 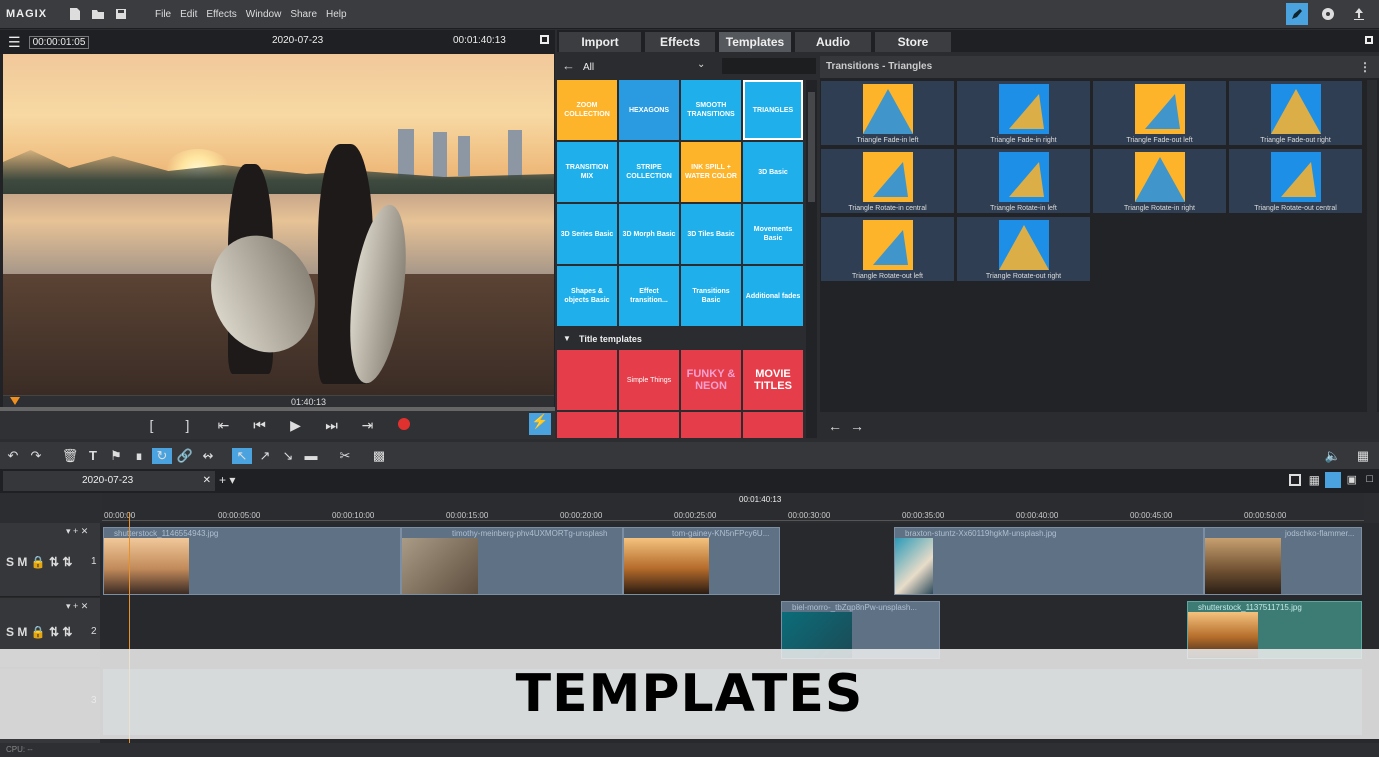 I want to click on tile-title-badge, so click(x=587, y=380).